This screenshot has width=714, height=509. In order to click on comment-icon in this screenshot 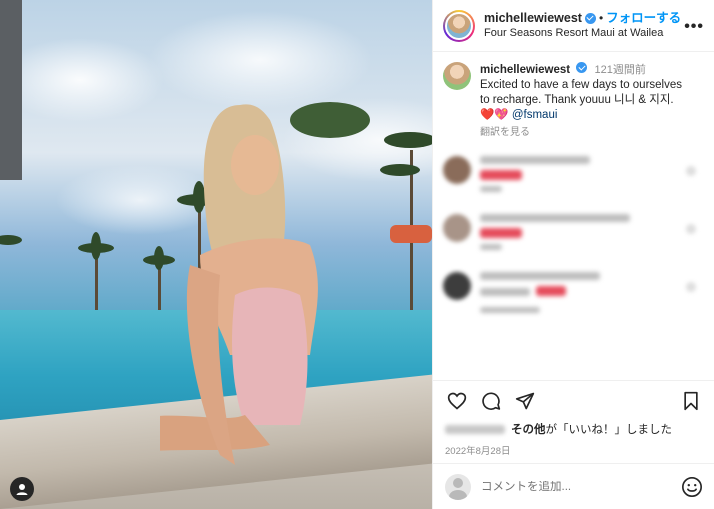, I will do `click(491, 401)`.